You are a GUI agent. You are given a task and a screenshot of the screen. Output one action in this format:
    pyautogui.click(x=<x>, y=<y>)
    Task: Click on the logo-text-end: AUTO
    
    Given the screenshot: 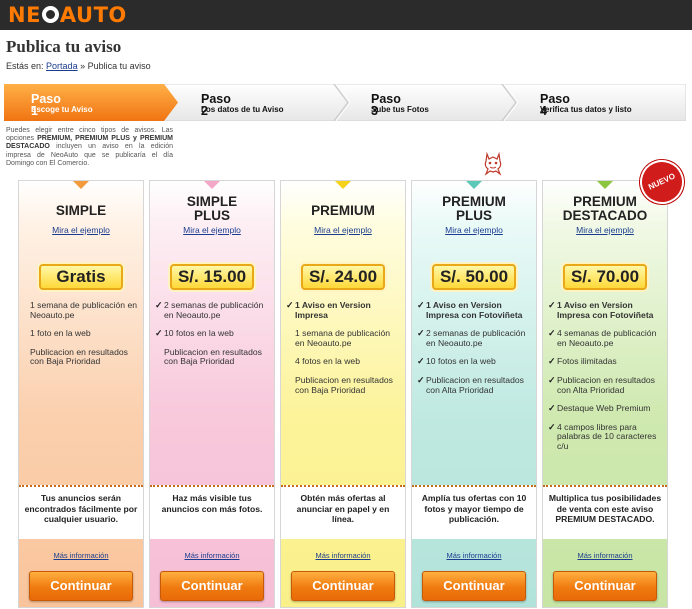 What is the action you would take?
    pyautogui.click(x=93, y=15)
    